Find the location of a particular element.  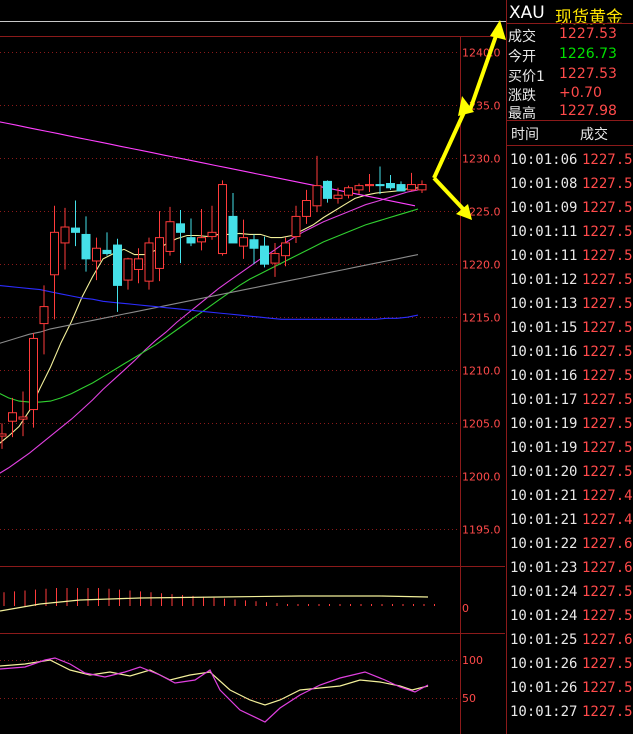

divider is located at coordinates (570, 145).